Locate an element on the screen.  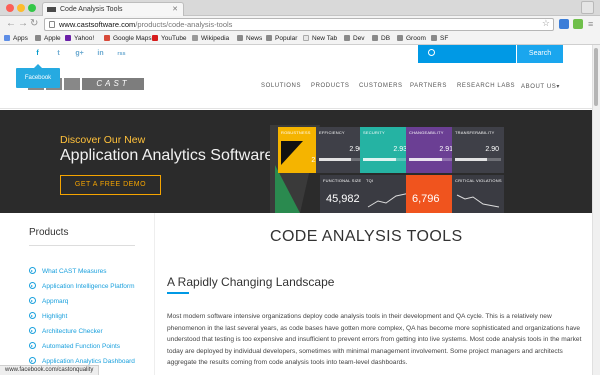
nav-solutions: SOLUTIONS is located at coordinates (281, 86).